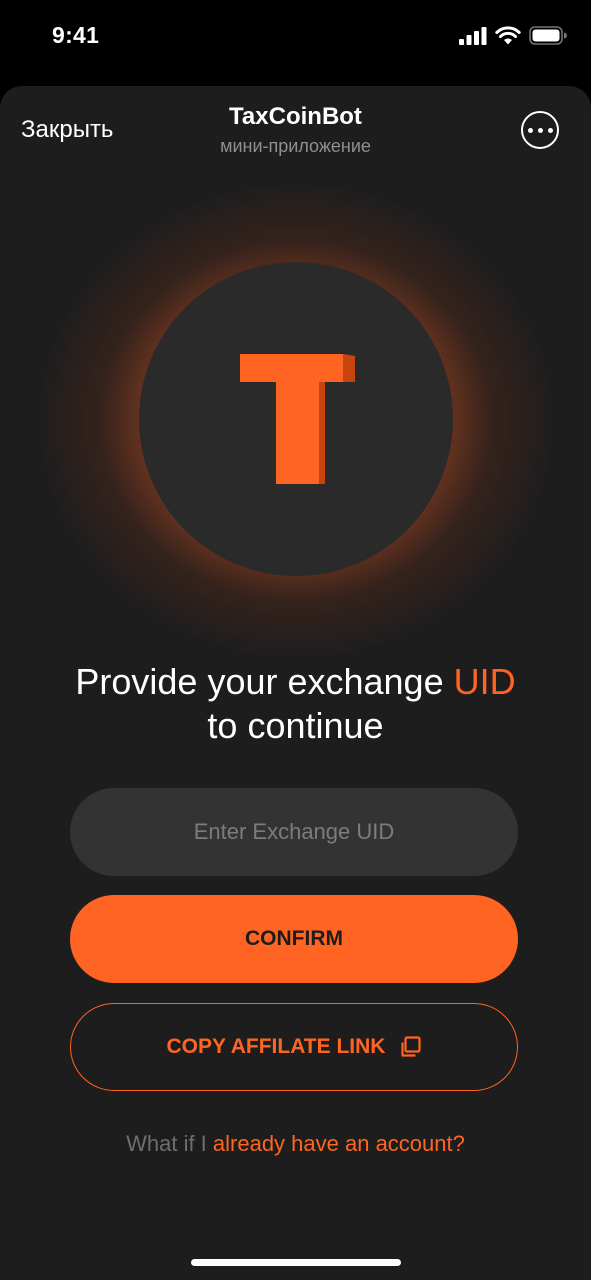  I want to click on taxcoin-t-logo, so click(297, 419).